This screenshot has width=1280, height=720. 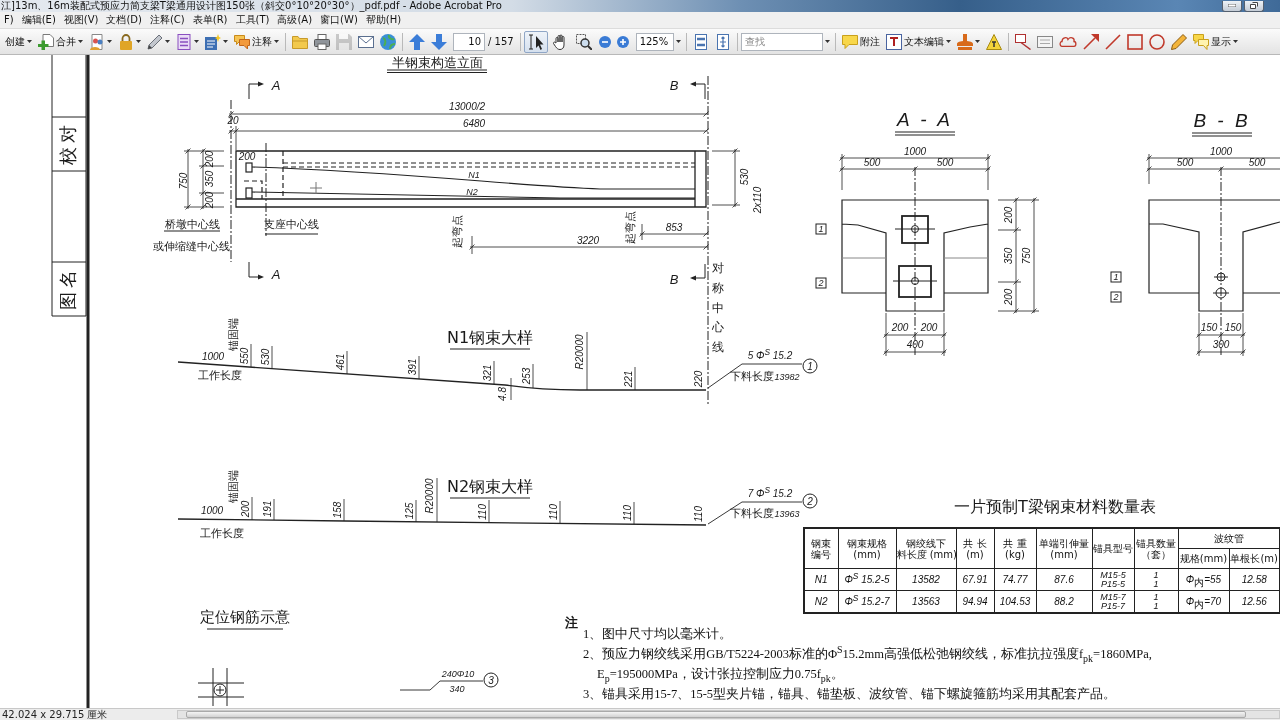 I want to click on section-label: A, so click(x=276, y=85).